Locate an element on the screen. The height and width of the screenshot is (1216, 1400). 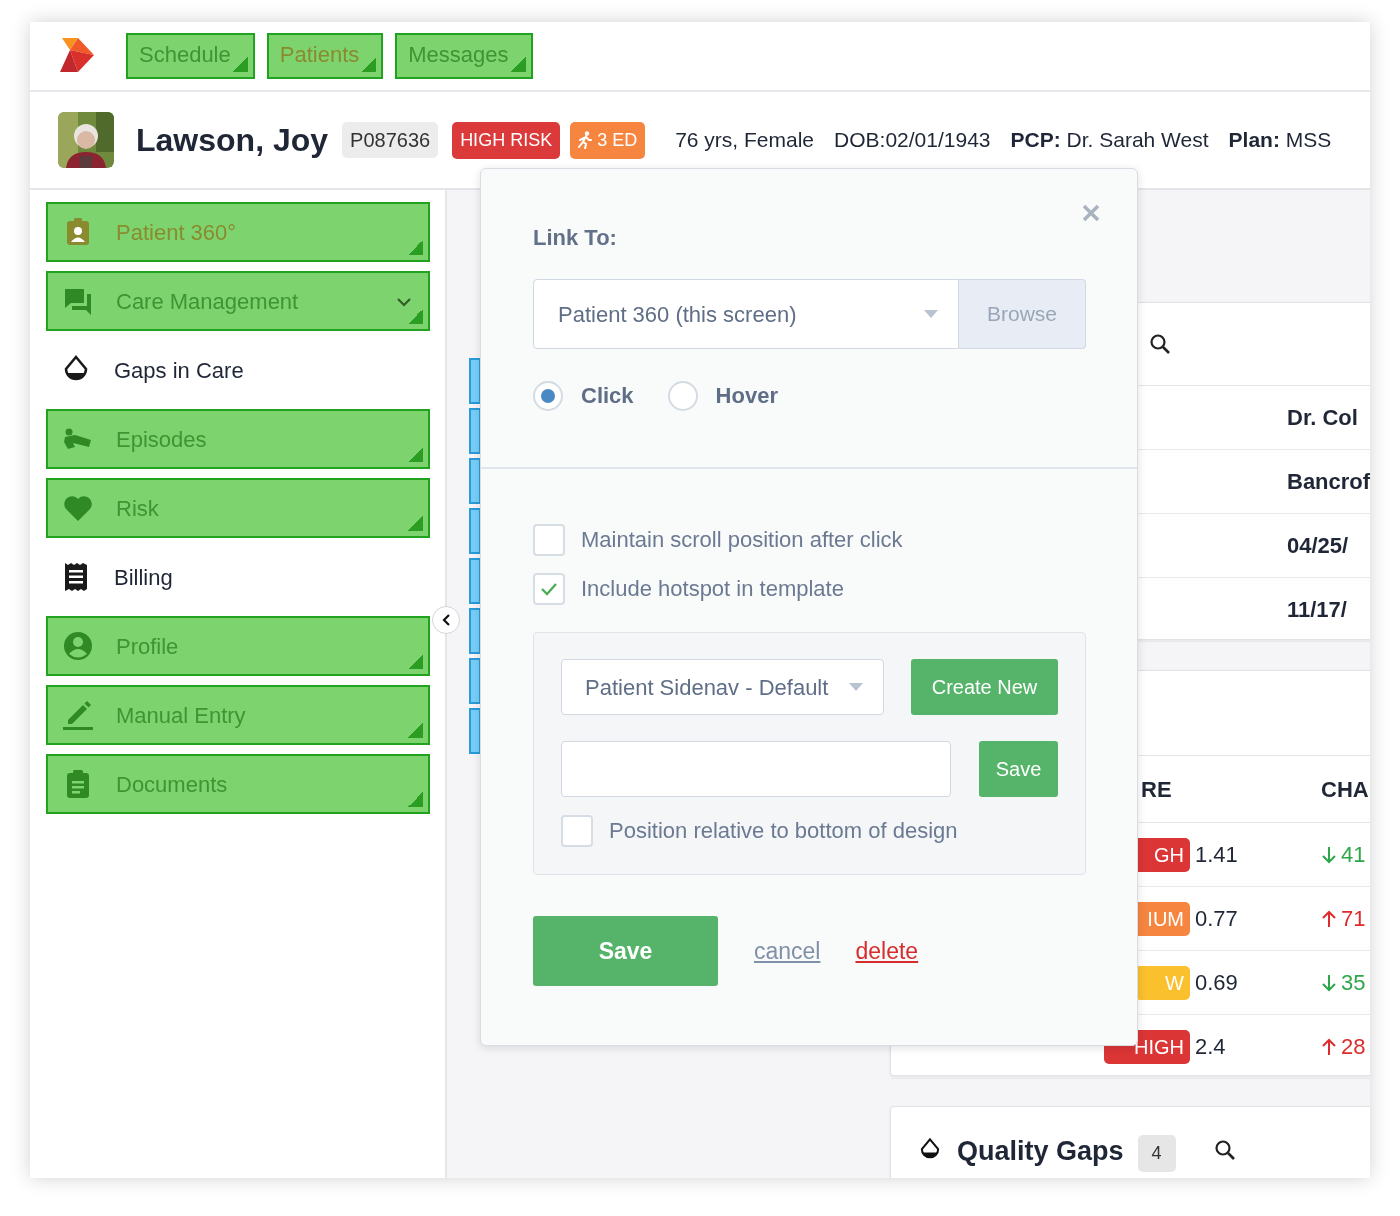
risk-badge: W is located at coordinates (1162, 982).